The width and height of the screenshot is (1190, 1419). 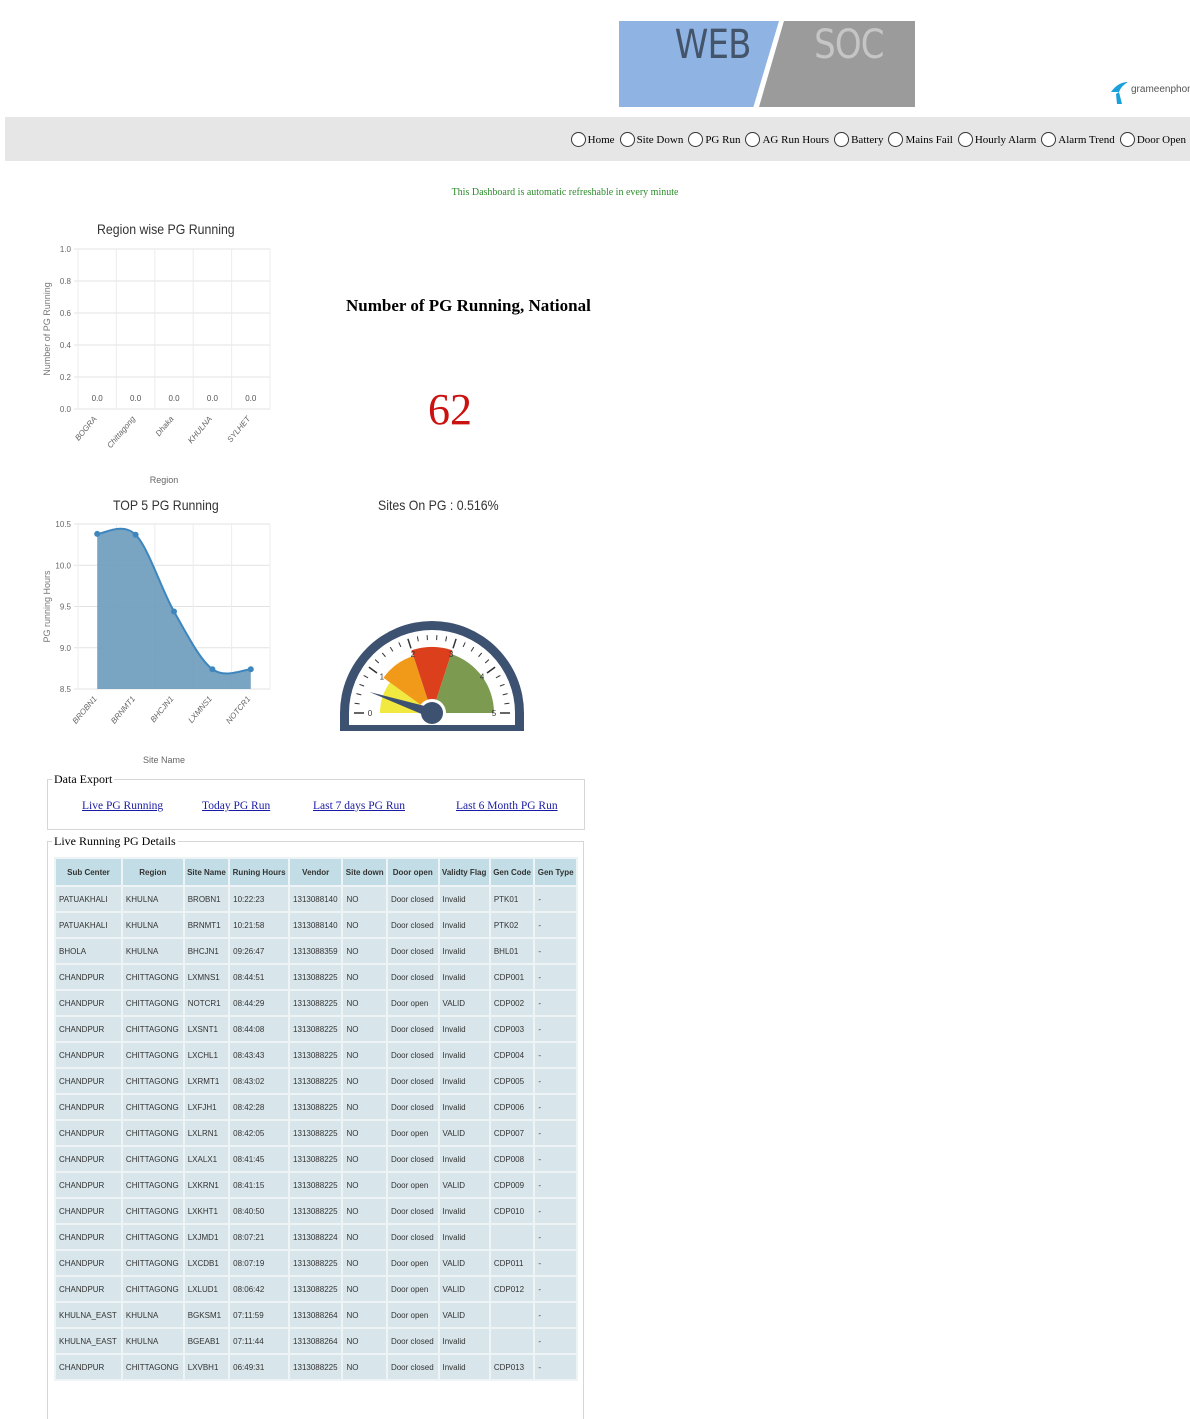 What do you see at coordinates (895, 139) in the screenshot?
I see `nav-radio-mains-fail` at bounding box center [895, 139].